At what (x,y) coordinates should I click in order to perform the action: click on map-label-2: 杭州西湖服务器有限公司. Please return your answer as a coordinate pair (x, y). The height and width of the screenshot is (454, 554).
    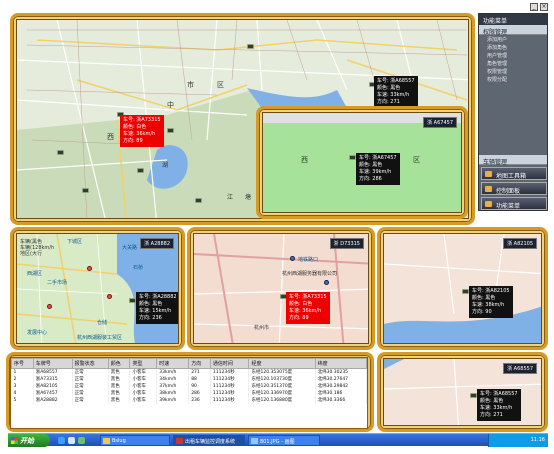
    Looking at the image, I should click on (310, 274).